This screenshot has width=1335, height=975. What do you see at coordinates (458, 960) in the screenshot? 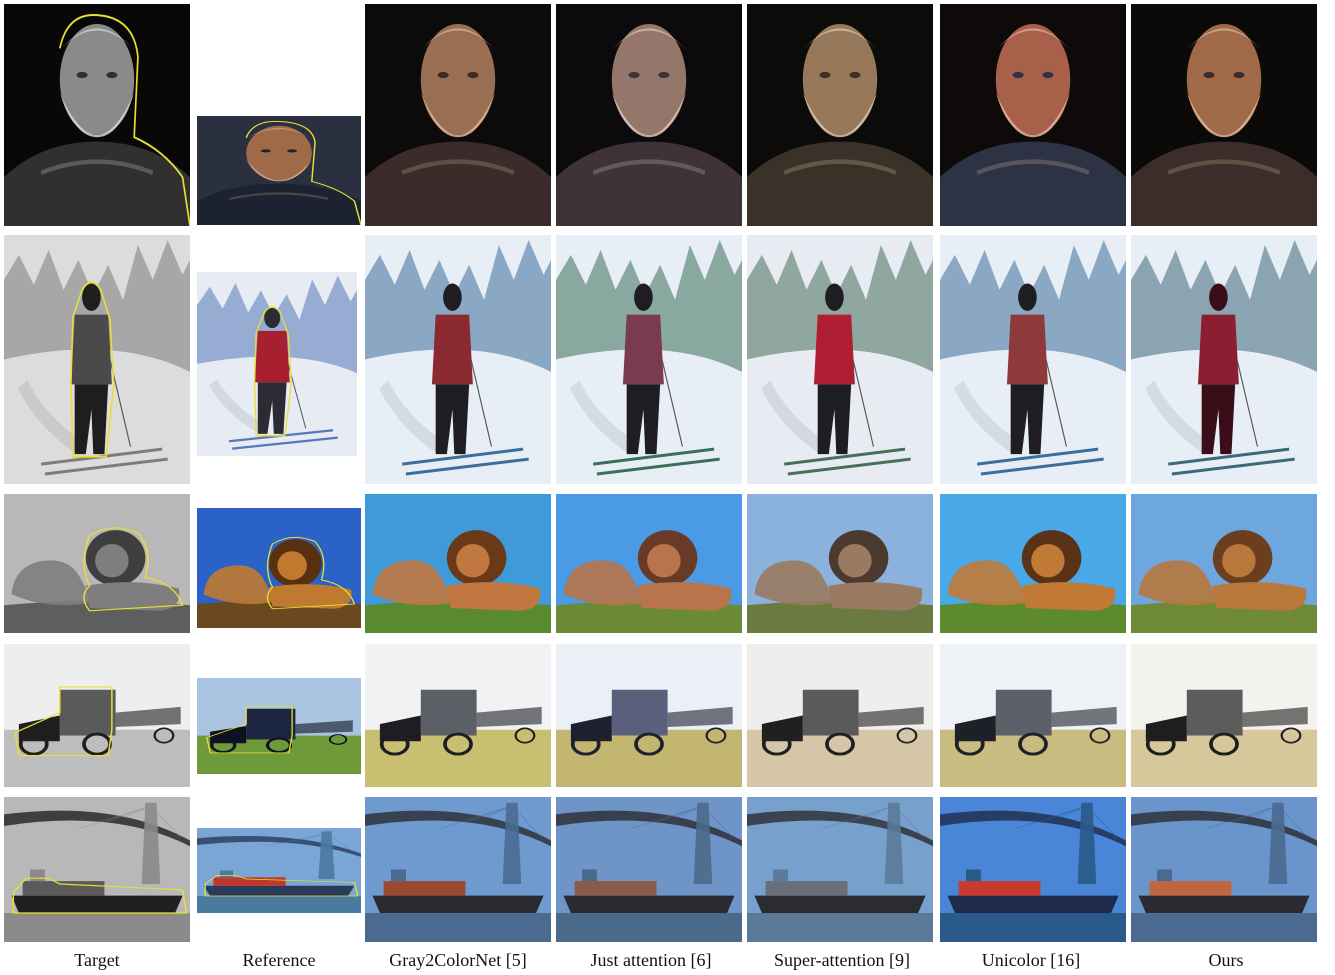
I see `column-label-gray2colornet: Gray2ColorNet [5]` at bounding box center [458, 960].